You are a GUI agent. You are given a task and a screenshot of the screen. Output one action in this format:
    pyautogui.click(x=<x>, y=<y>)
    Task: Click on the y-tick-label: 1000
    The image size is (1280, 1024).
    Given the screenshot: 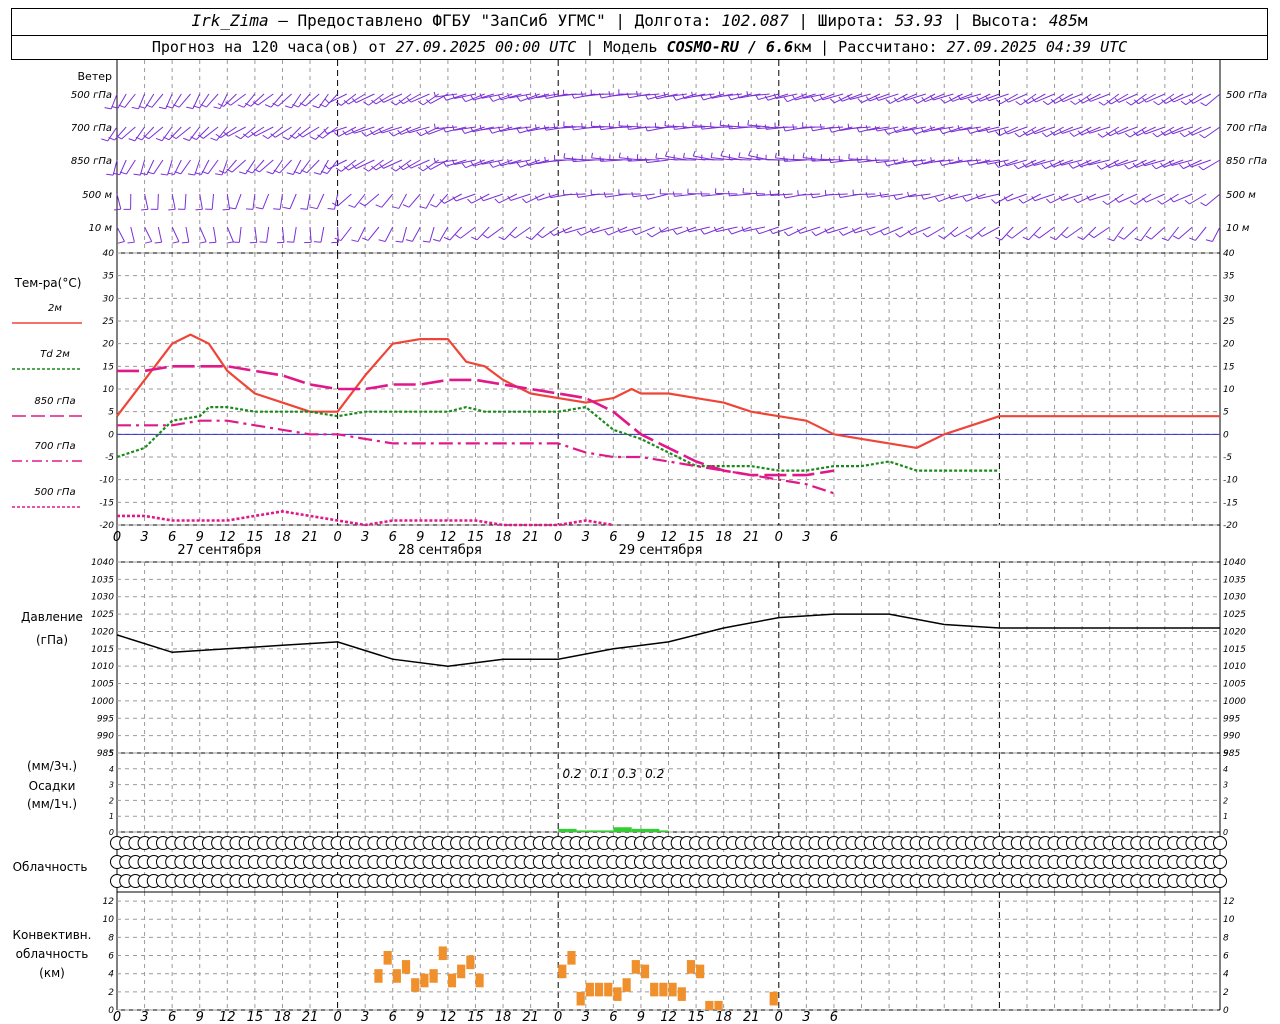 What is the action you would take?
    pyautogui.click(x=1234, y=702)
    